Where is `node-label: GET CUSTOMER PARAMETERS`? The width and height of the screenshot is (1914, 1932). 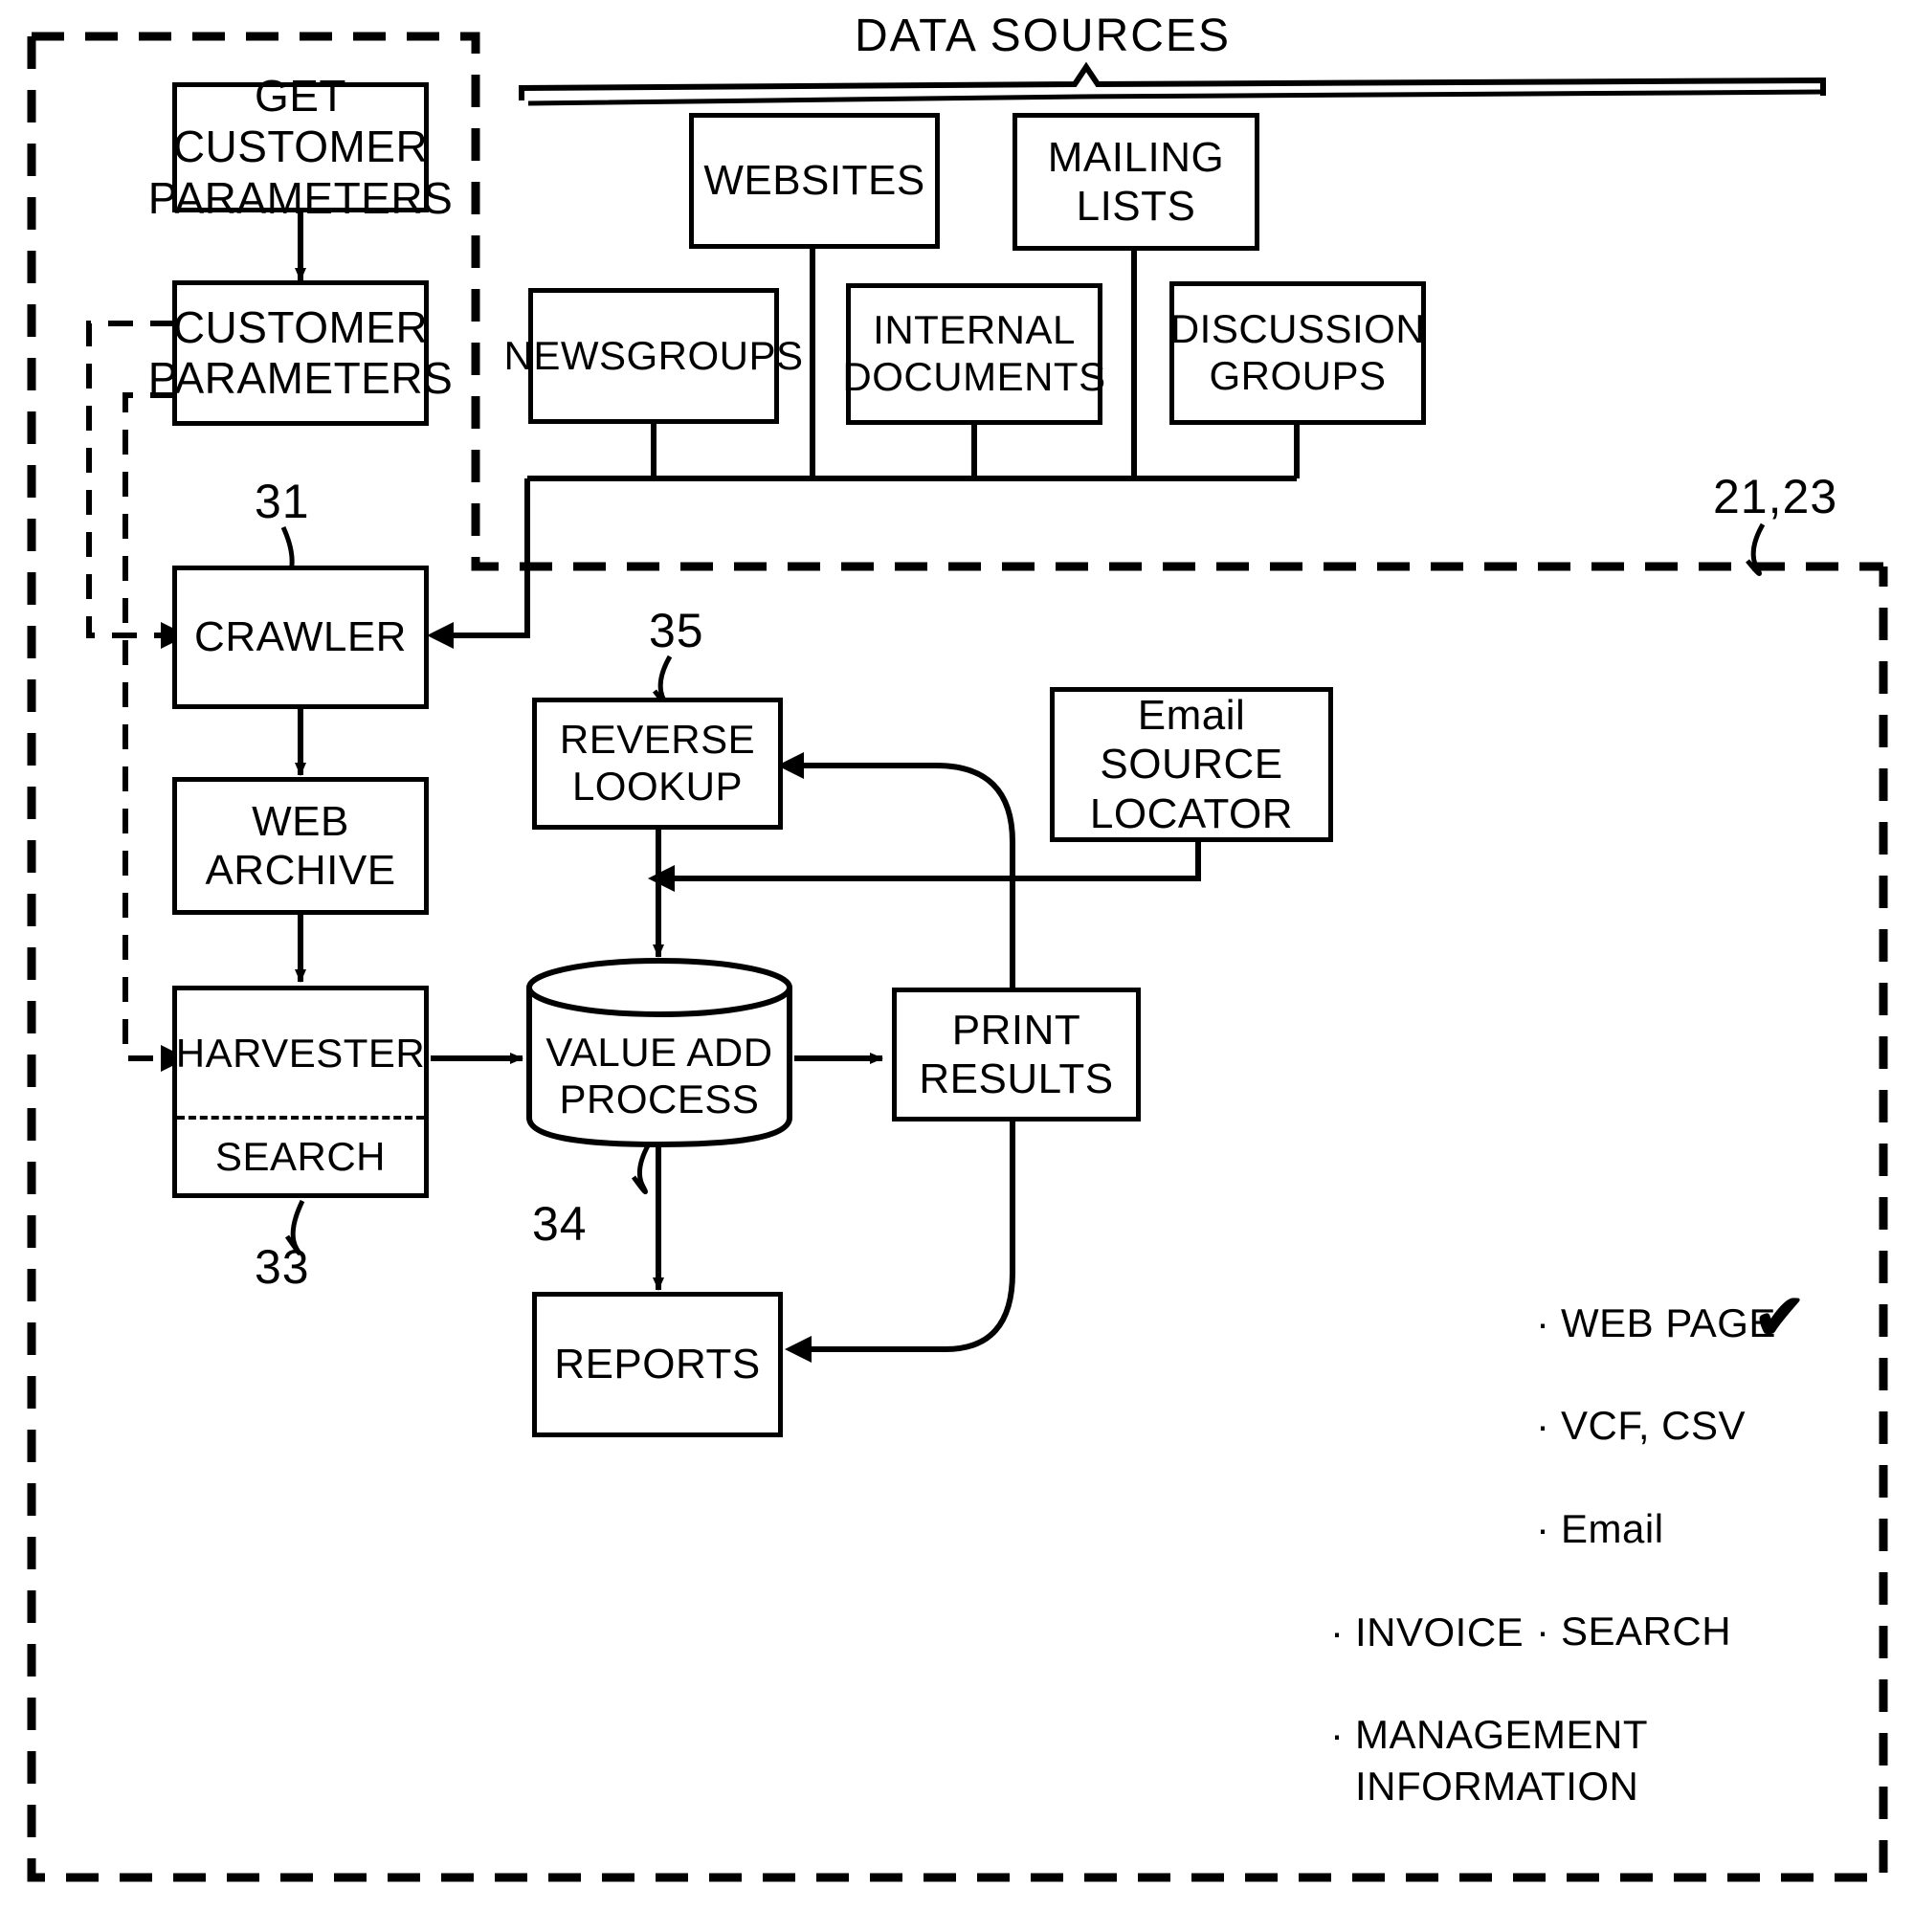 node-label: GET CUSTOMER PARAMETERS is located at coordinates (300, 146).